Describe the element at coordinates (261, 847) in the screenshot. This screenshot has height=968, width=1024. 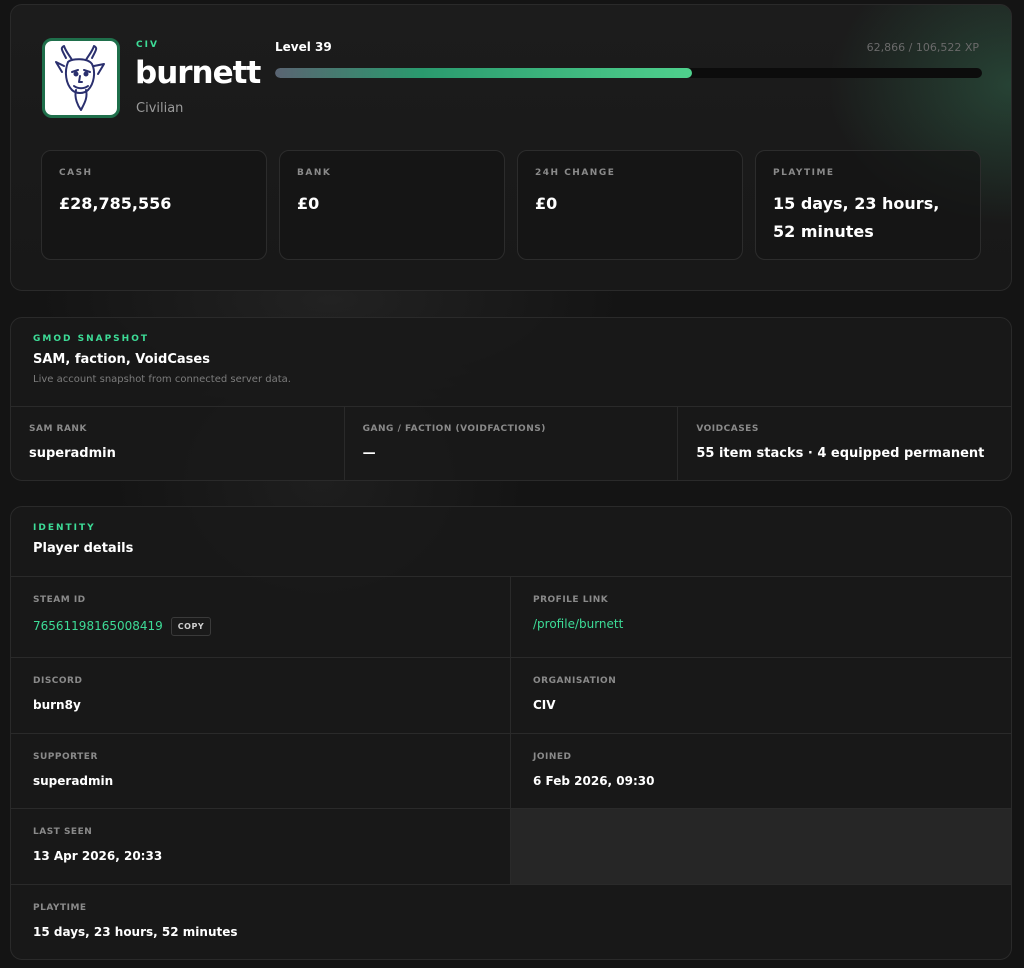
I see `last-seen-cell: LAST SEEN 13 Apr 2026, 20:33` at that location.